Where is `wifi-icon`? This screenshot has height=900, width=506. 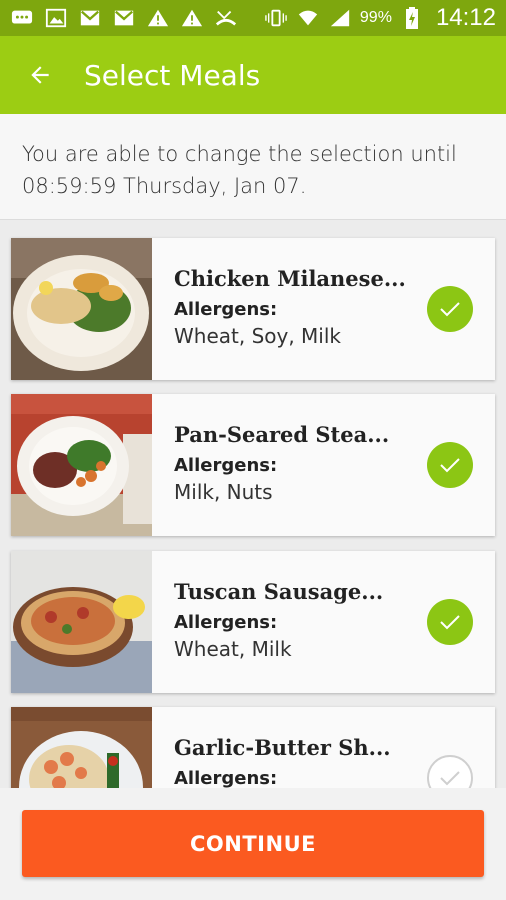 wifi-icon is located at coordinates (308, 18).